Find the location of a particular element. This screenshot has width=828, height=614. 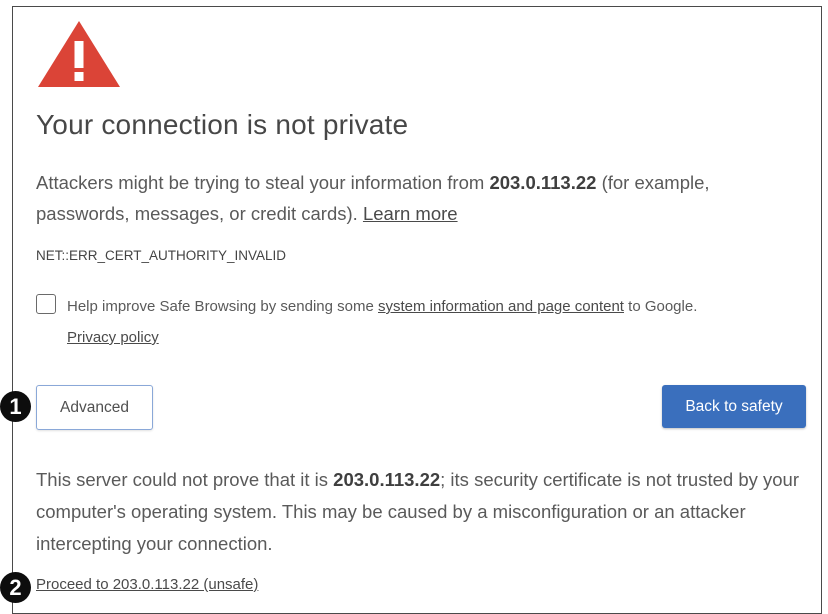

back-to-safety-button: Back to safety is located at coordinates (734, 406).